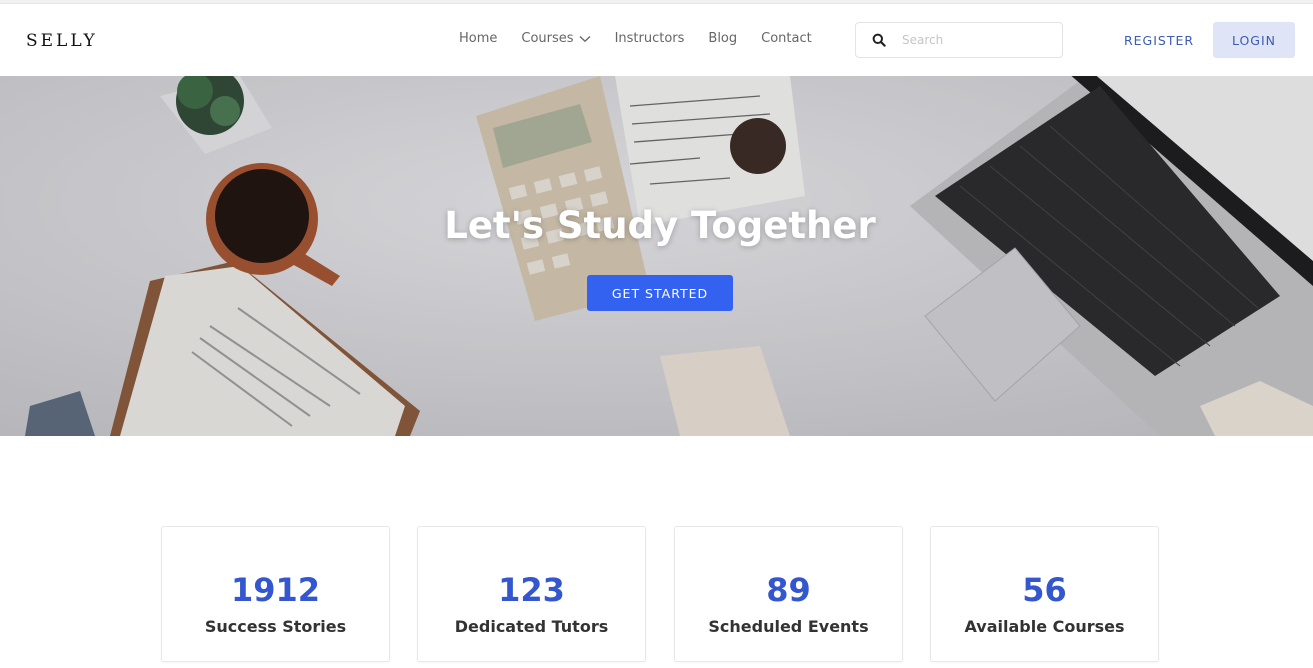 The height and width of the screenshot is (668, 1313). What do you see at coordinates (275, 590) in the screenshot?
I see `stat-value: 1912` at bounding box center [275, 590].